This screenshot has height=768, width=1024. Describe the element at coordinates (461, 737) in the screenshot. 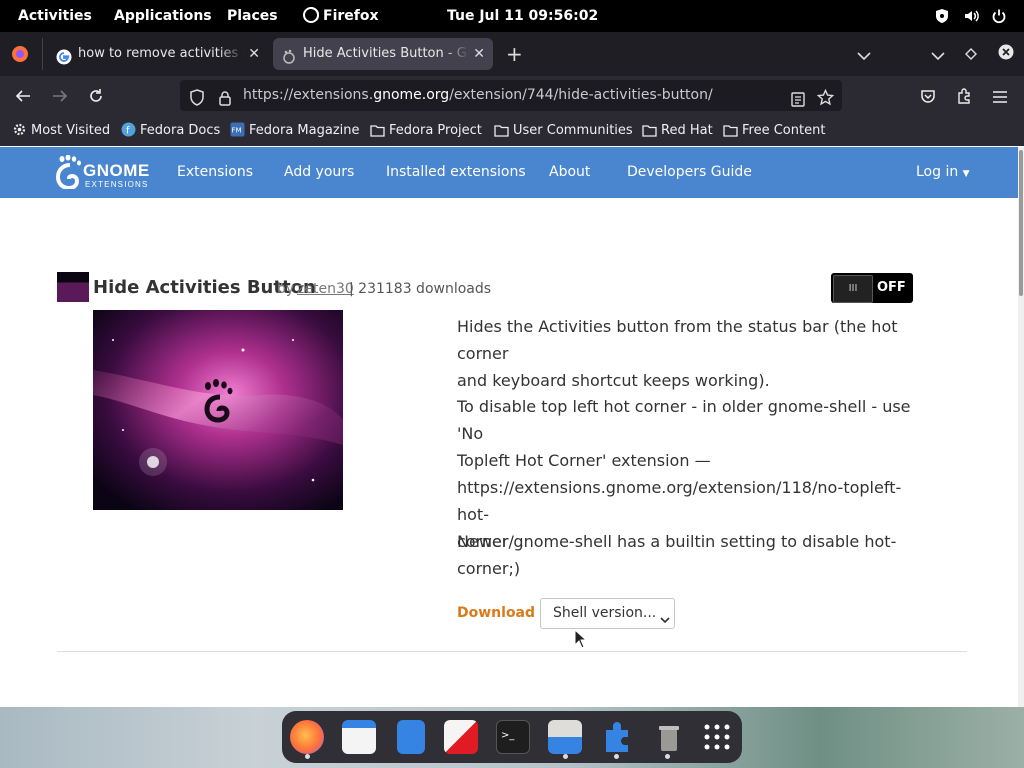

I see `software-icon` at that location.